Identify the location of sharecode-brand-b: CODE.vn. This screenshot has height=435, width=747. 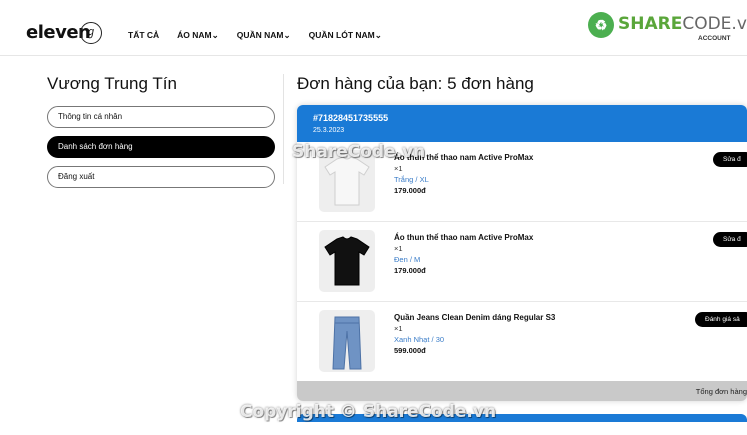
(714, 24).